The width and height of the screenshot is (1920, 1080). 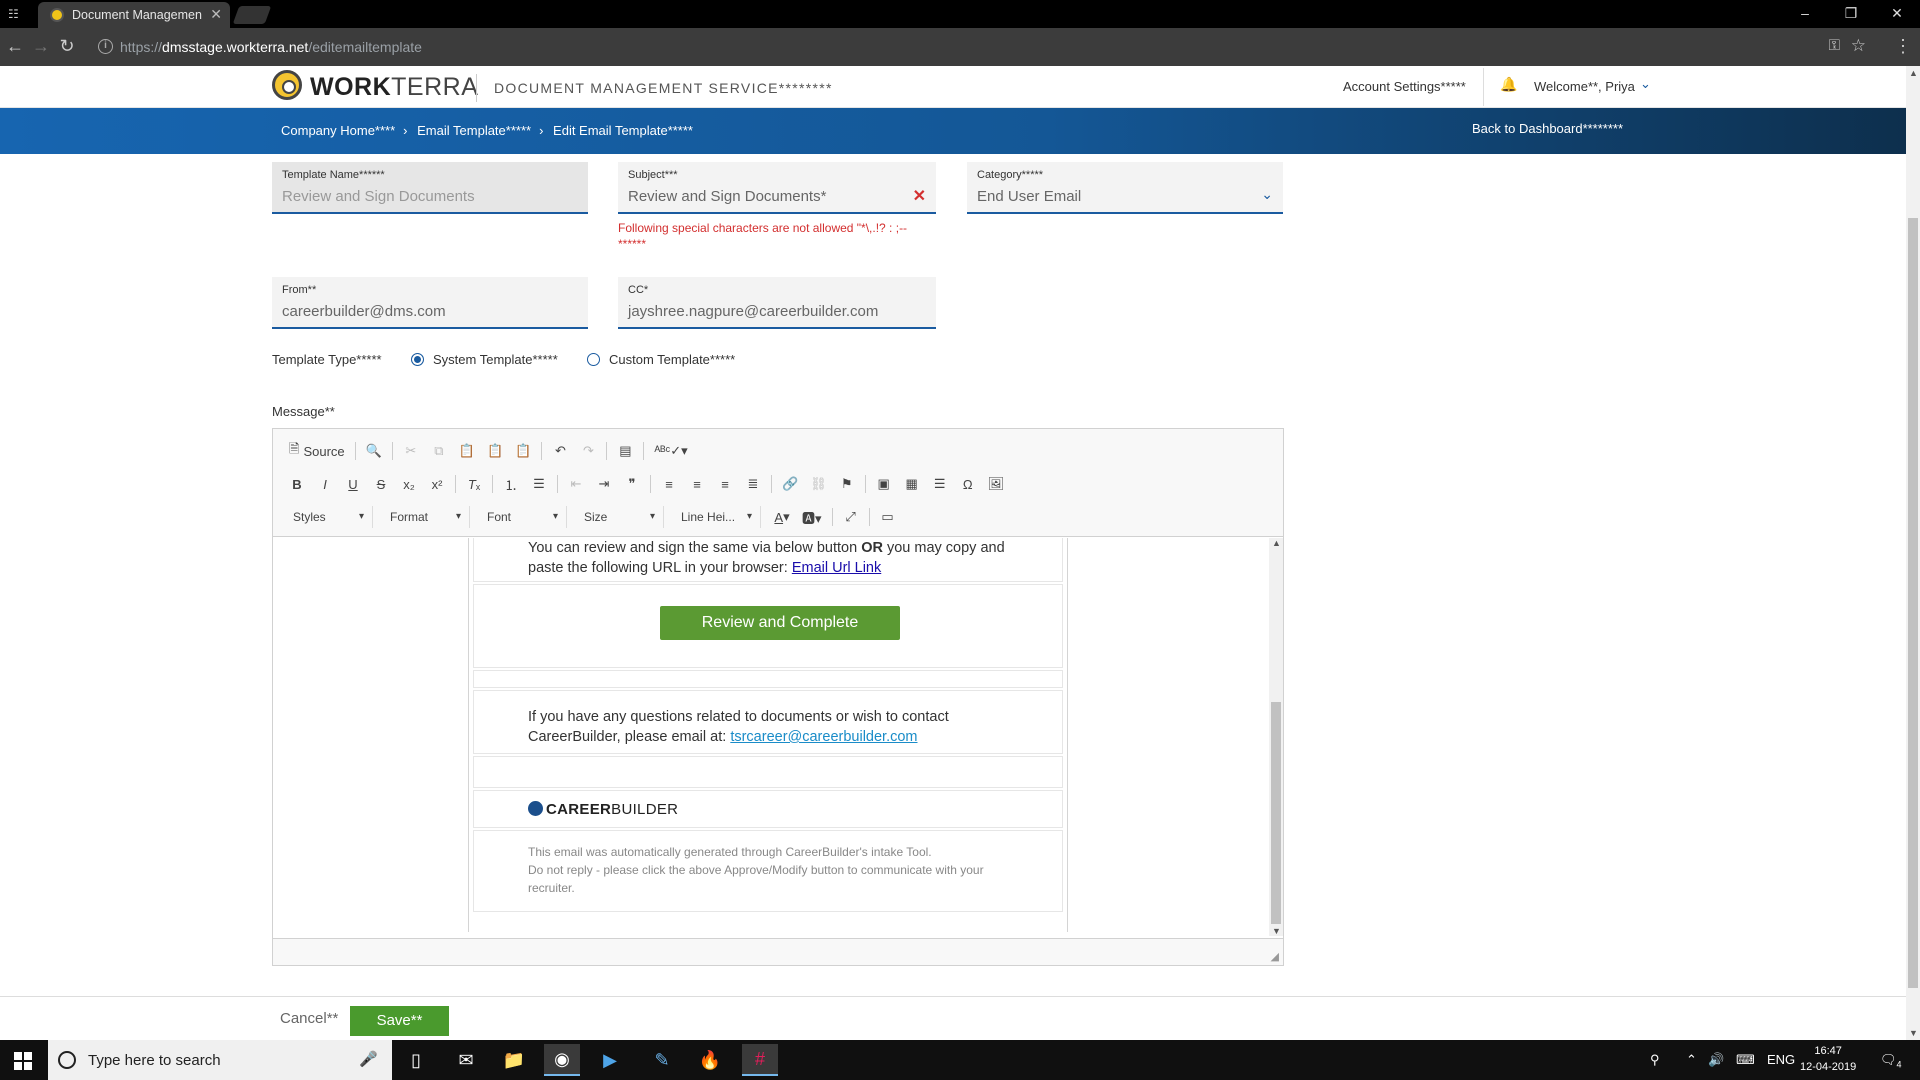 I want to click on bold-icon: B, so click(x=297, y=484).